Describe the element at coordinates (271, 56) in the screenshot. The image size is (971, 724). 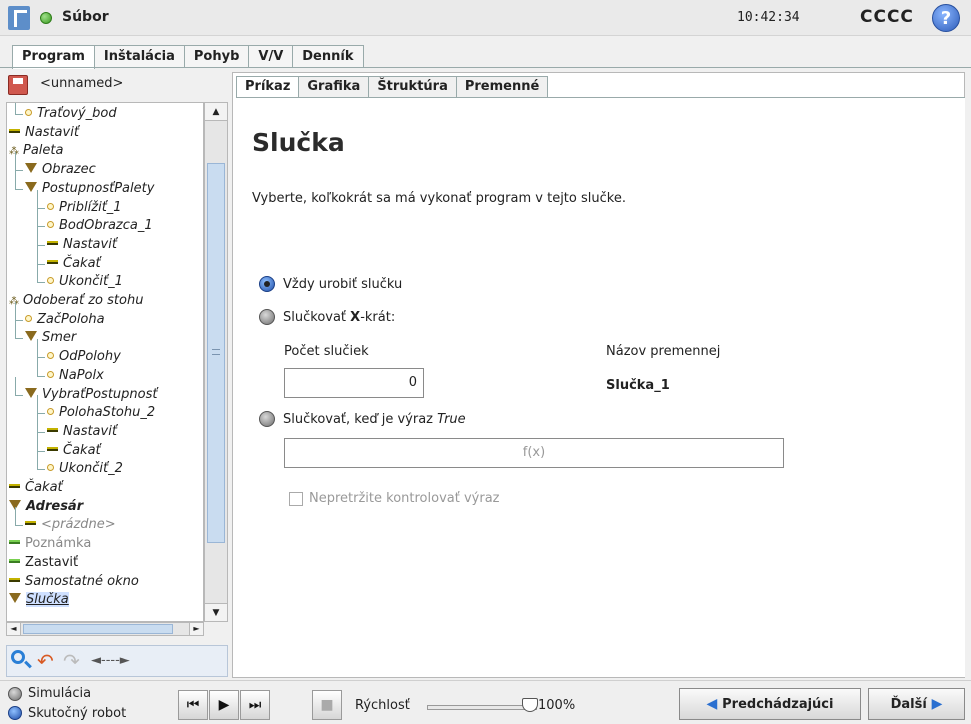
I see `tab-io: V/V` at that location.